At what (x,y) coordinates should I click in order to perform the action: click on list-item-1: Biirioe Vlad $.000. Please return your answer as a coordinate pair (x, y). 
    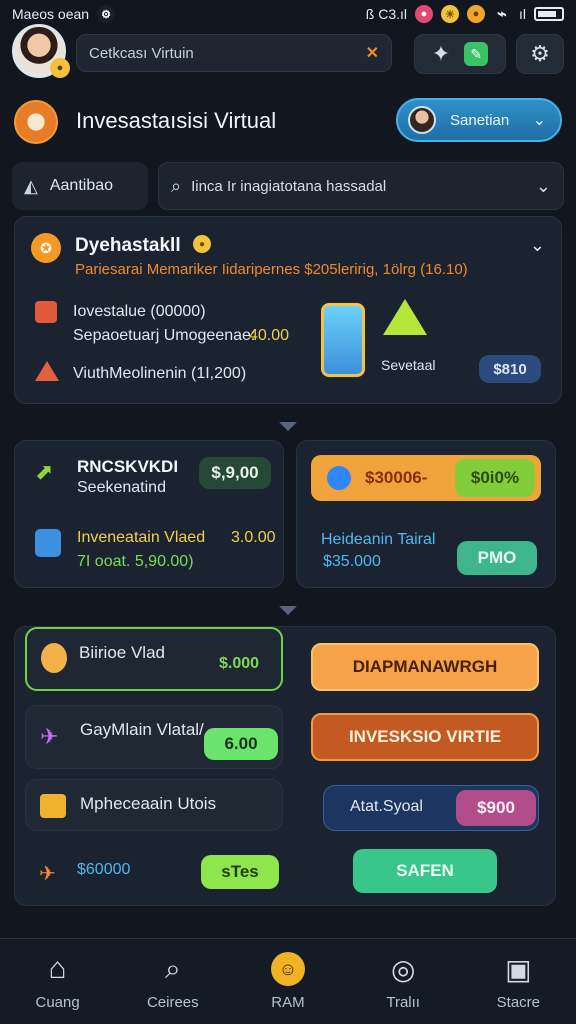
    Looking at the image, I should click on (154, 659).